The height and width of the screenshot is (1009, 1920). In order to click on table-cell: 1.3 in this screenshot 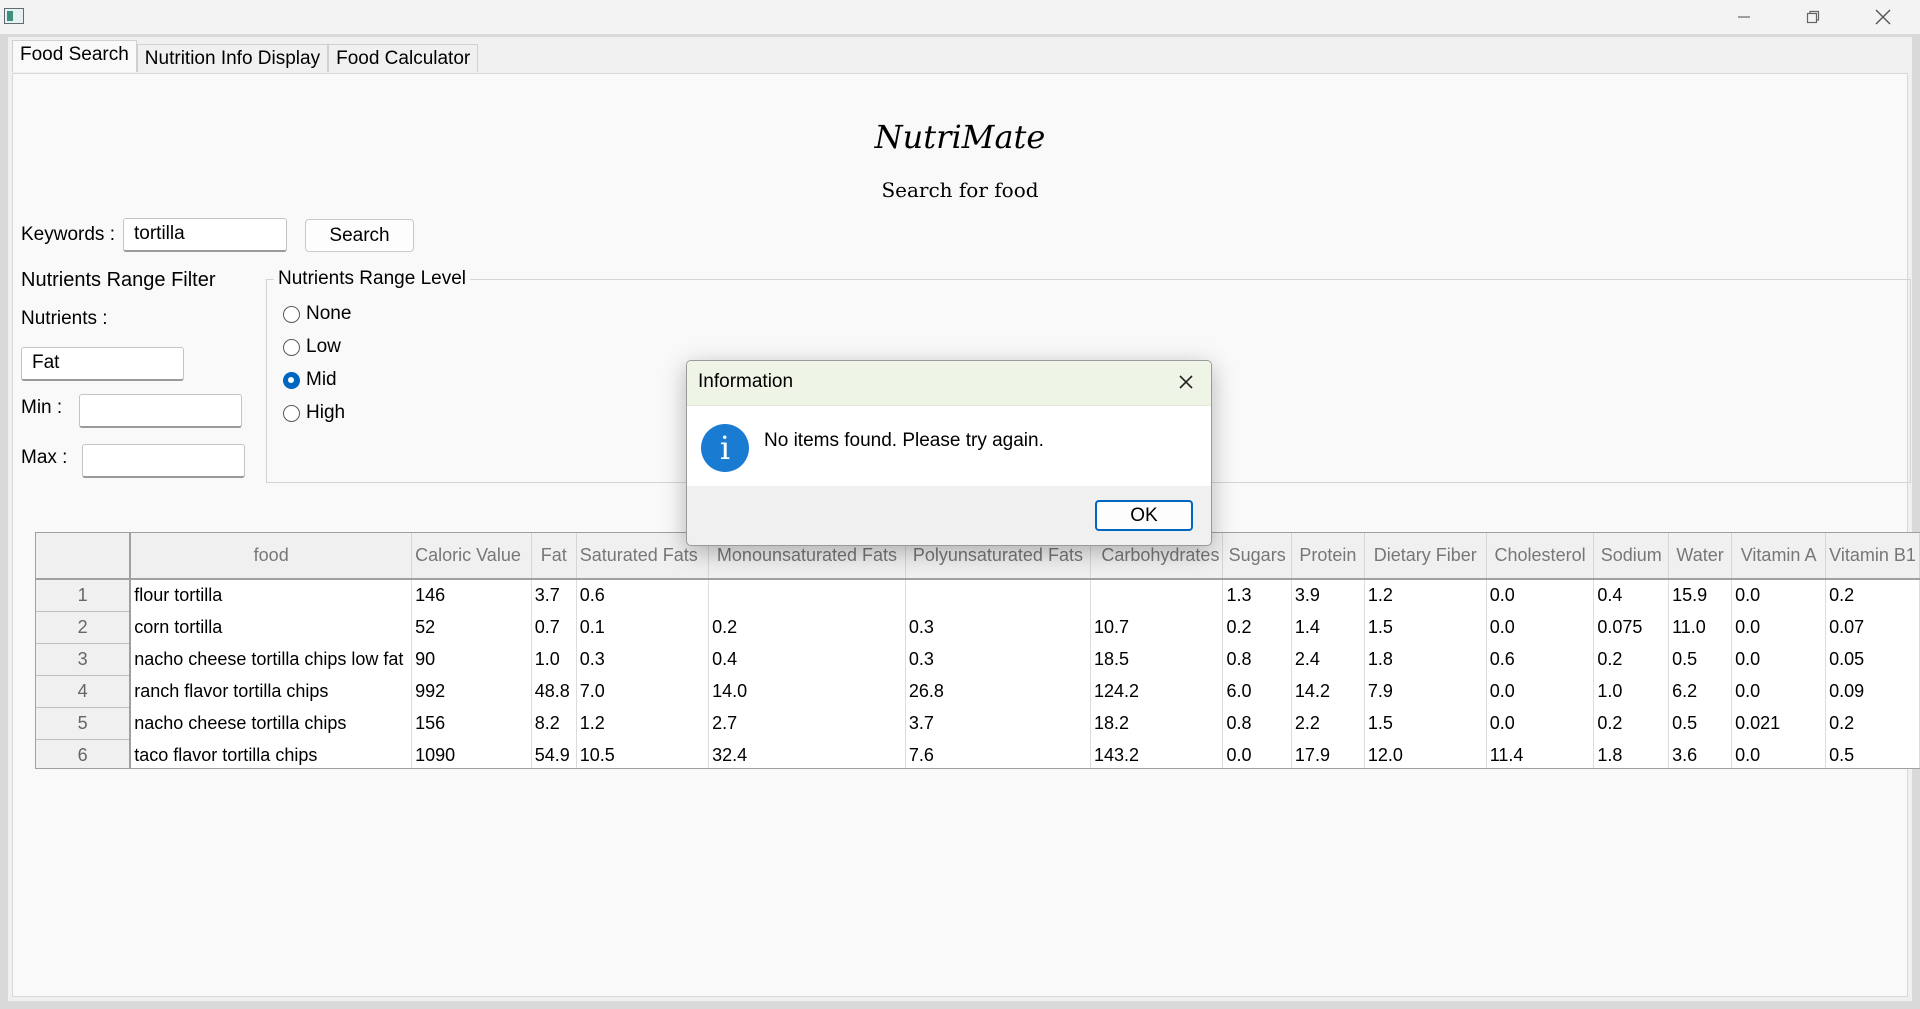, I will do `click(1257, 595)`.